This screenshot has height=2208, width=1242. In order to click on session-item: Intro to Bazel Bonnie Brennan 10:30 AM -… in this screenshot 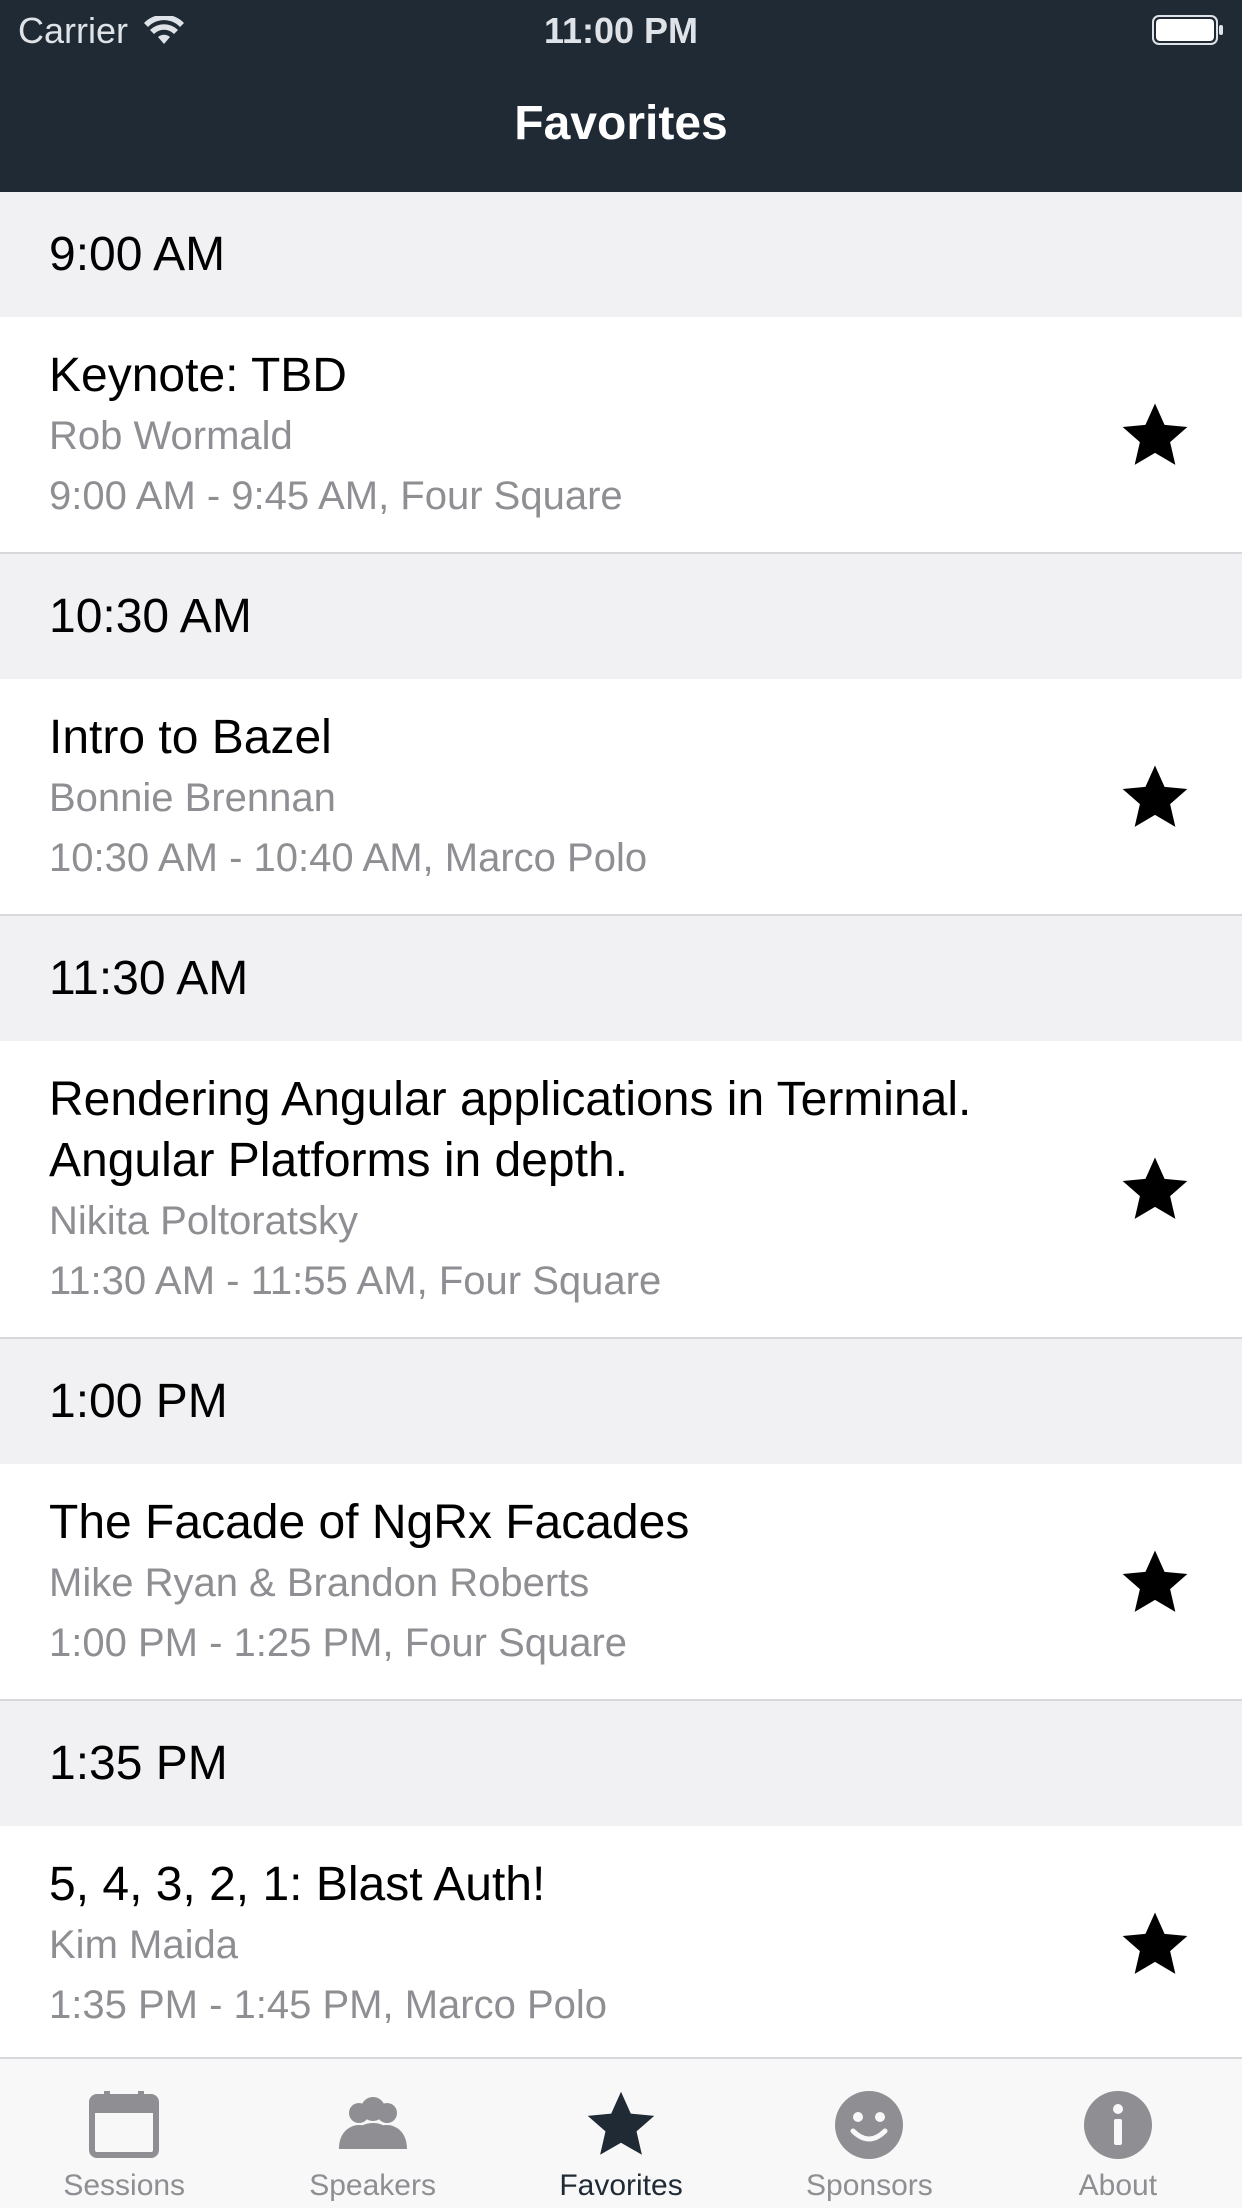, I will do `click(621, 797)`.